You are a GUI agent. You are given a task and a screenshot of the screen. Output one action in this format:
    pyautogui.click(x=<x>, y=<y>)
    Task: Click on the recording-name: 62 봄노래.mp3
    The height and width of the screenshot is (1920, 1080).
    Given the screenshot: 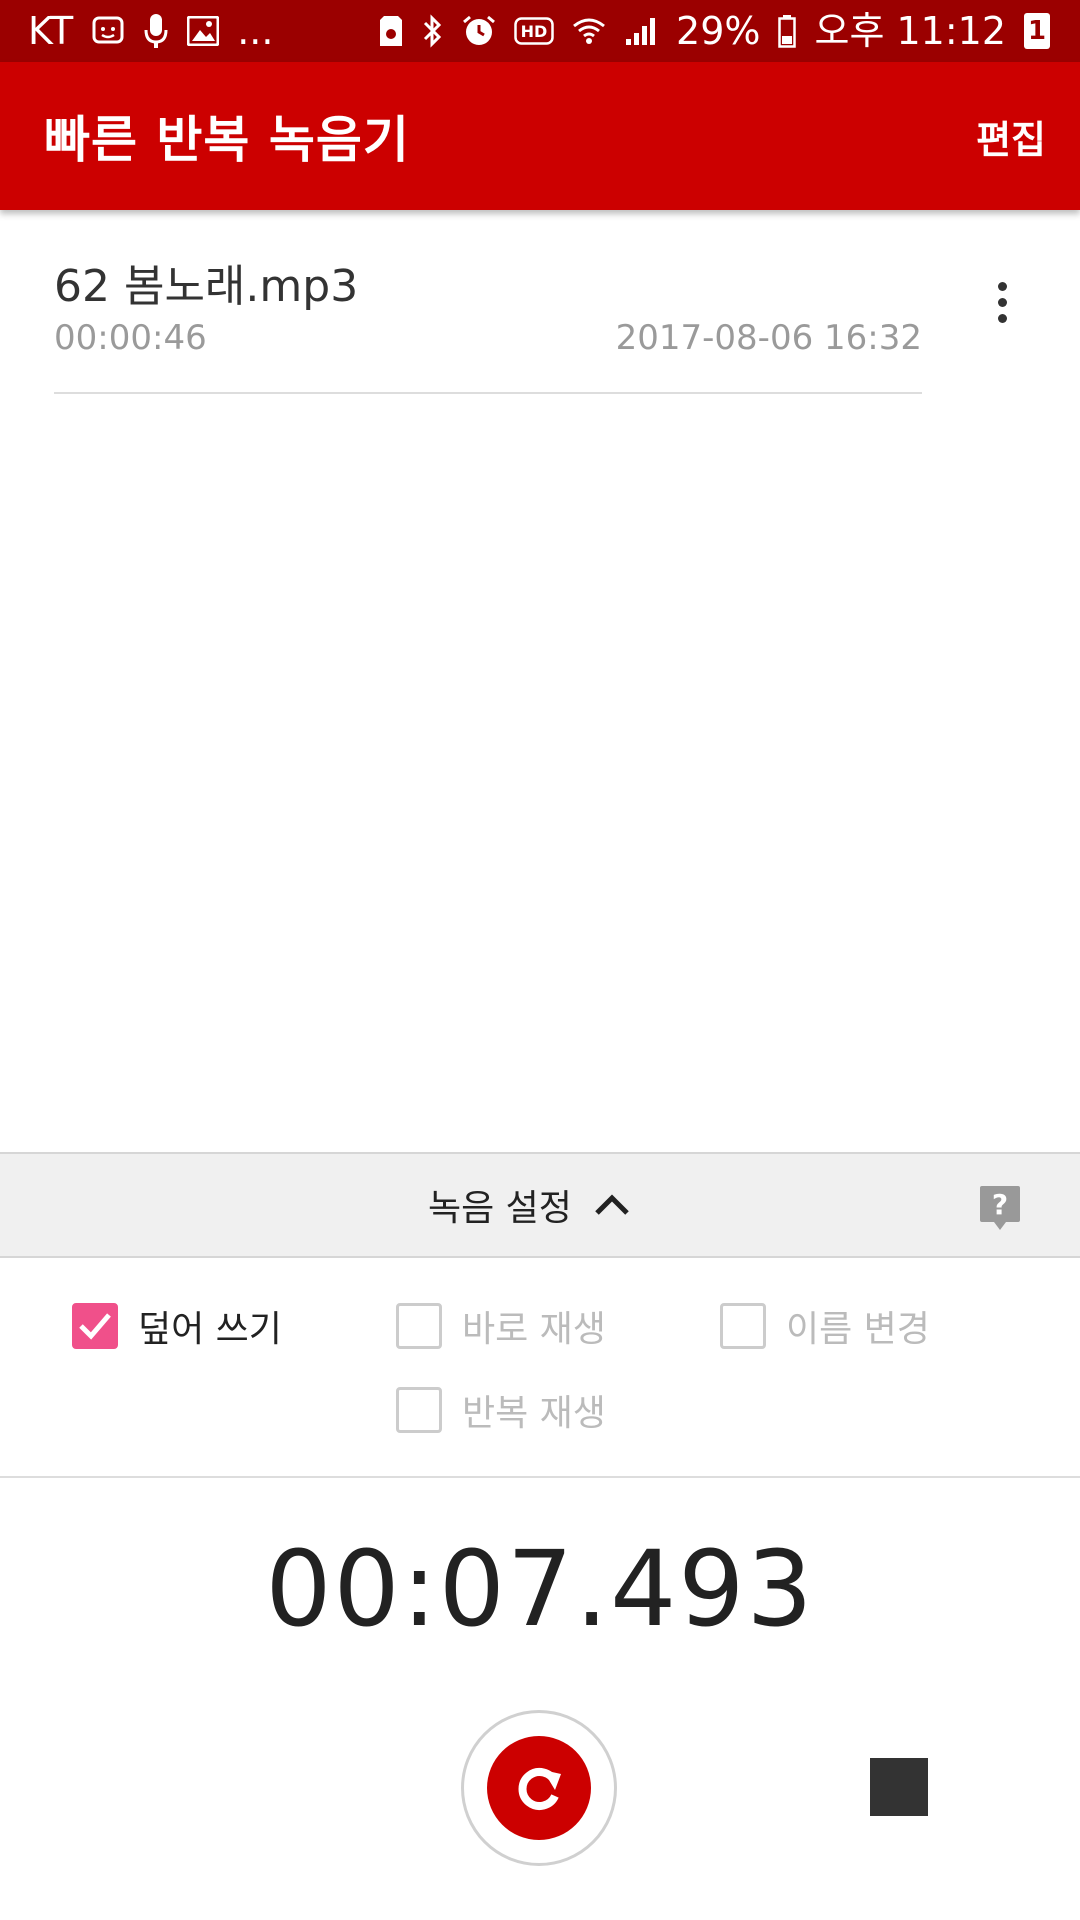 What is the action you would take?
    pyautogui.click(x=206, y=286)
    